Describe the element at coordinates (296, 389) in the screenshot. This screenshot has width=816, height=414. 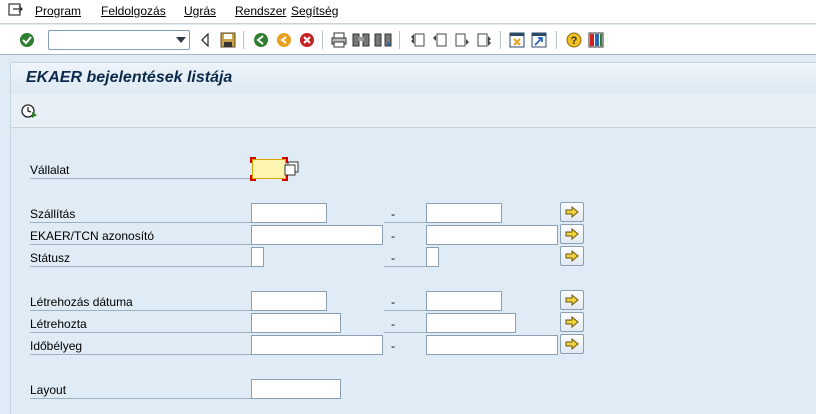
I see `layout-input` at that location.